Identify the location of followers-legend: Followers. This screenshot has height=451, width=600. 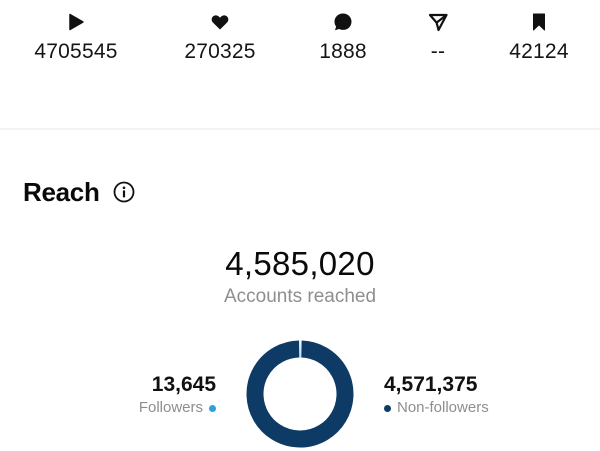
(177, 408).